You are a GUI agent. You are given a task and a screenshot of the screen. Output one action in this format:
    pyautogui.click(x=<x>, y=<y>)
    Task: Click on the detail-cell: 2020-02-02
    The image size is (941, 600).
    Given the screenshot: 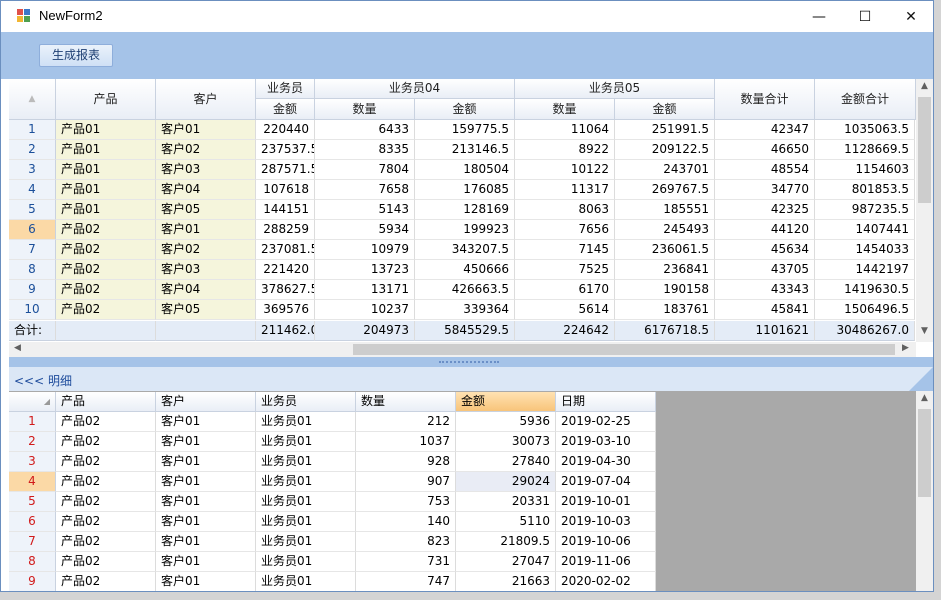 What is the action you would take?
    pyautogui.click(x=606, y=581)
    